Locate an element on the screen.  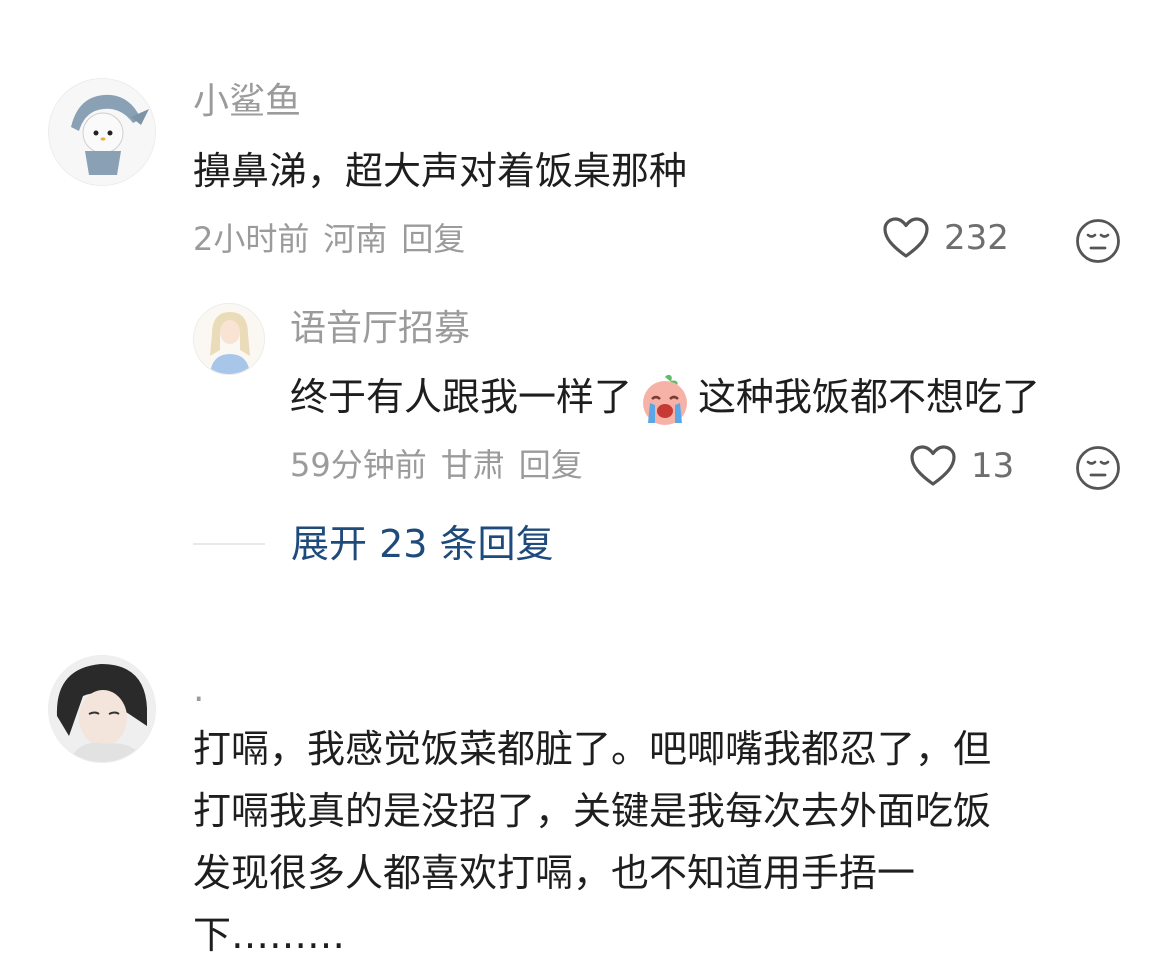
like-count: 232 is located at coordinates (976, 238).